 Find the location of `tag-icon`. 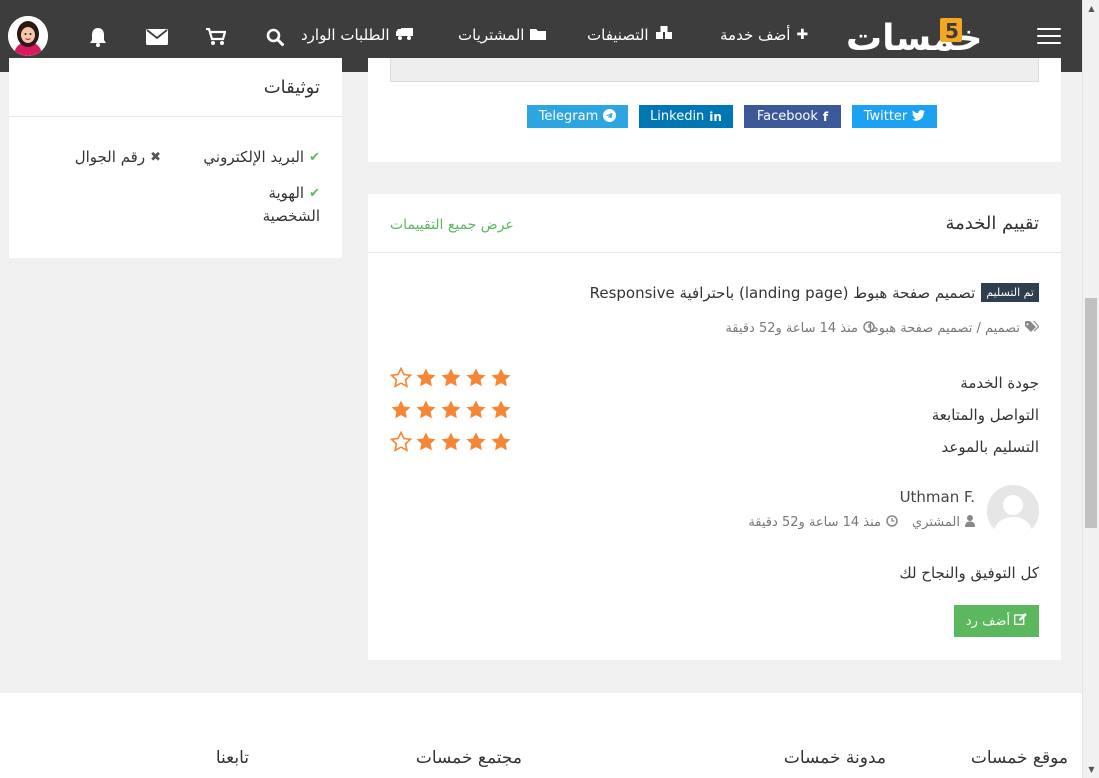

tag-icon is located at coordinates (1032, 328).